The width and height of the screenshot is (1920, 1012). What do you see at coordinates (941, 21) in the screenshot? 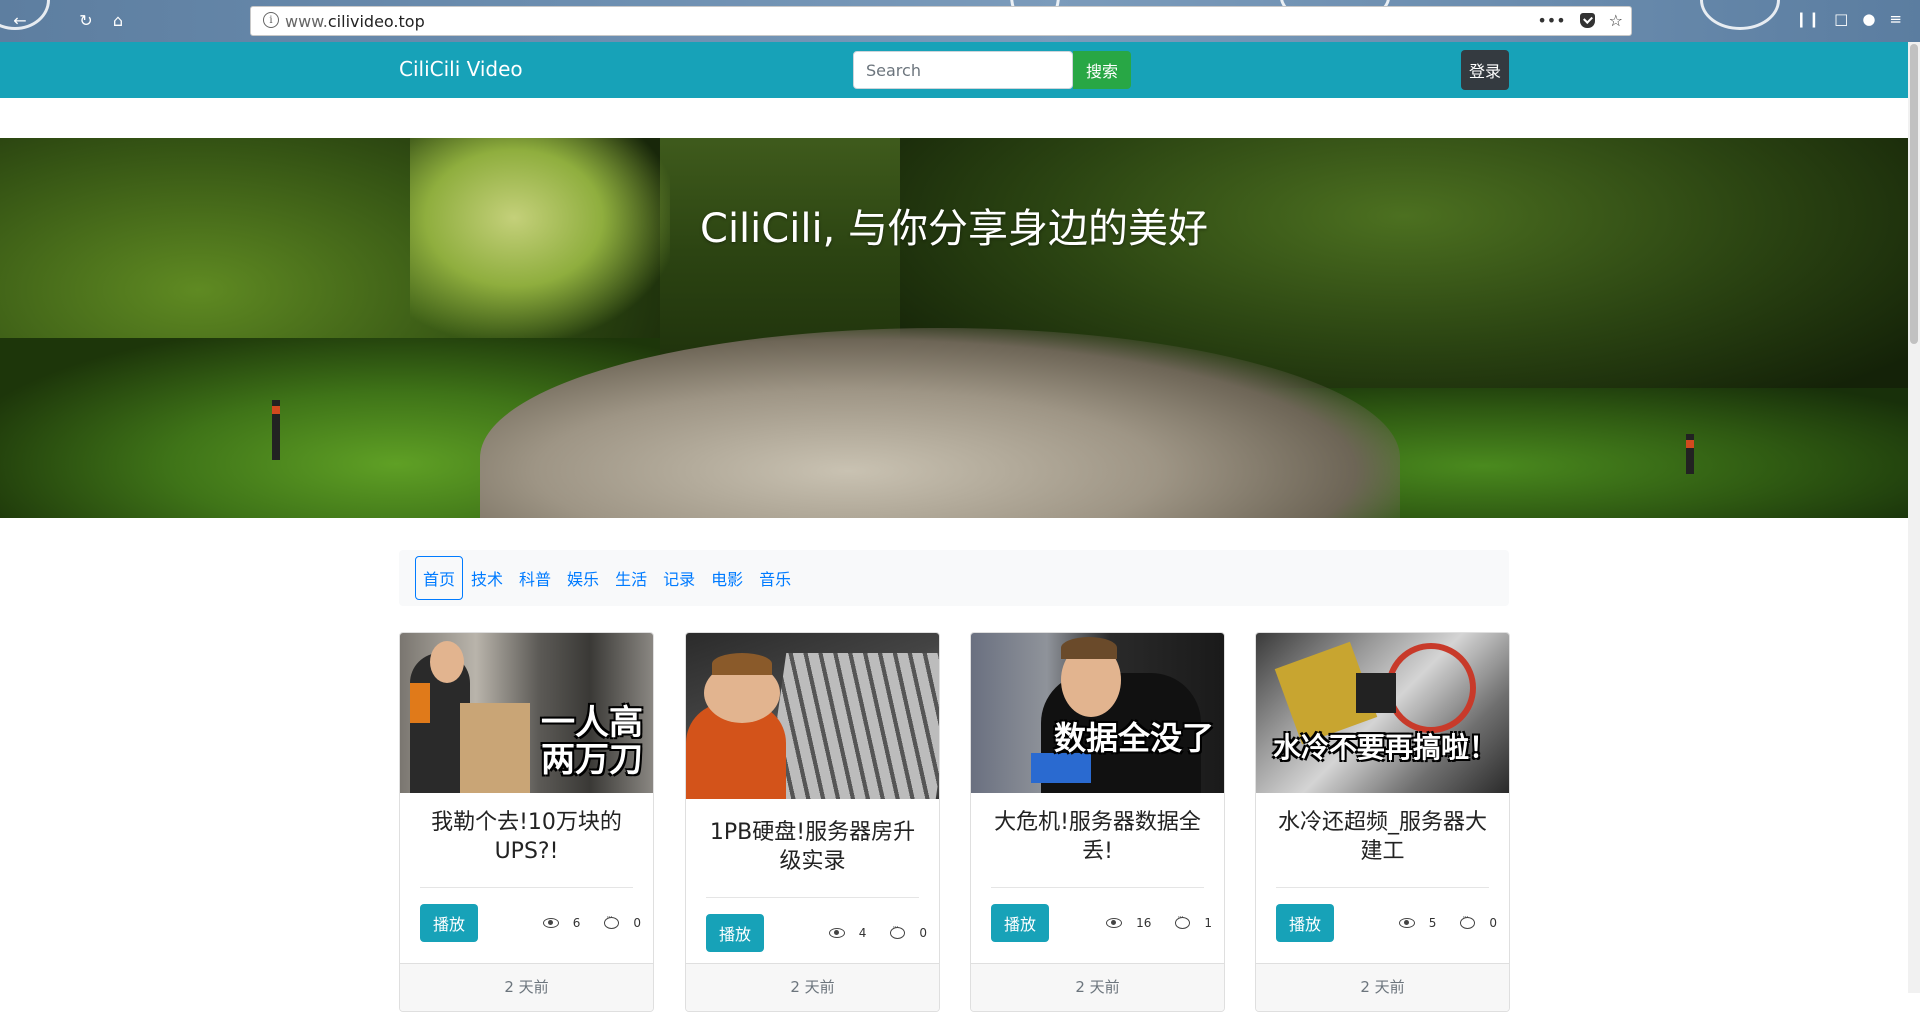
I see `url-bar: i www.cilivideo.top ••• ☆` at bounding box center [941, 21].